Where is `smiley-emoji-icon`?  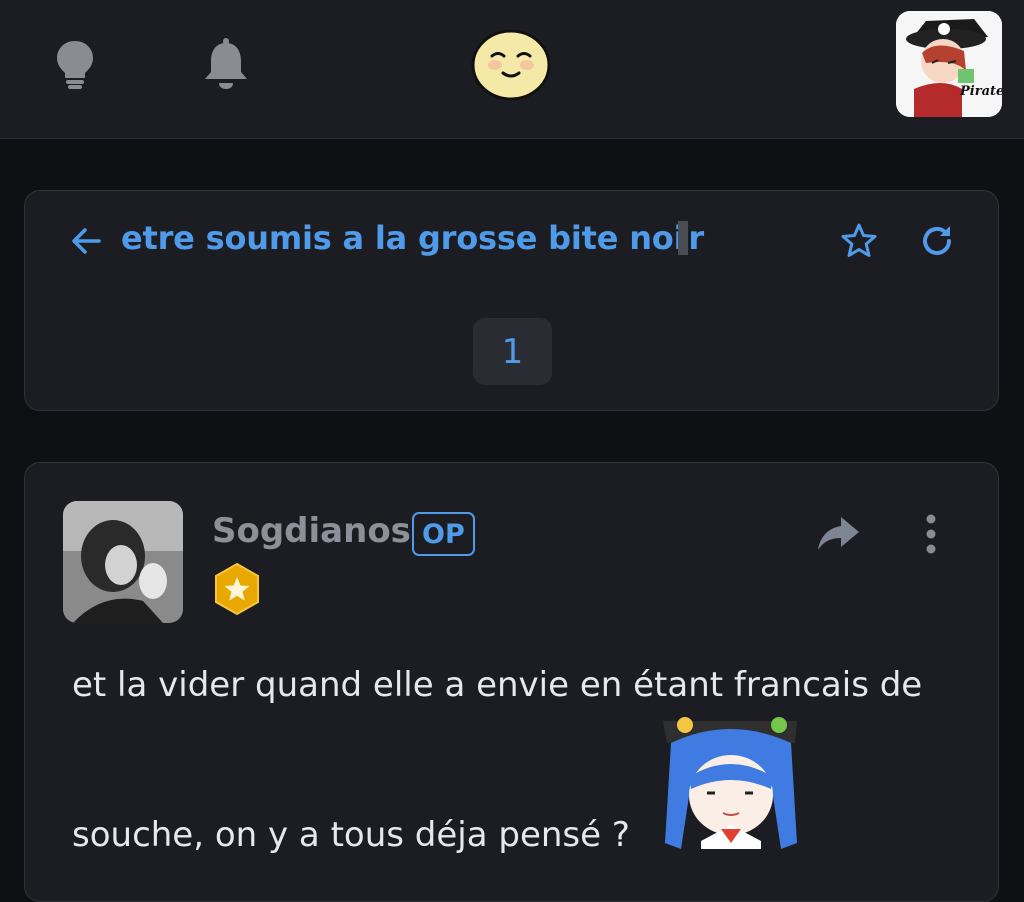 smiley-emoji-icon is located at coordinates (511, 65).